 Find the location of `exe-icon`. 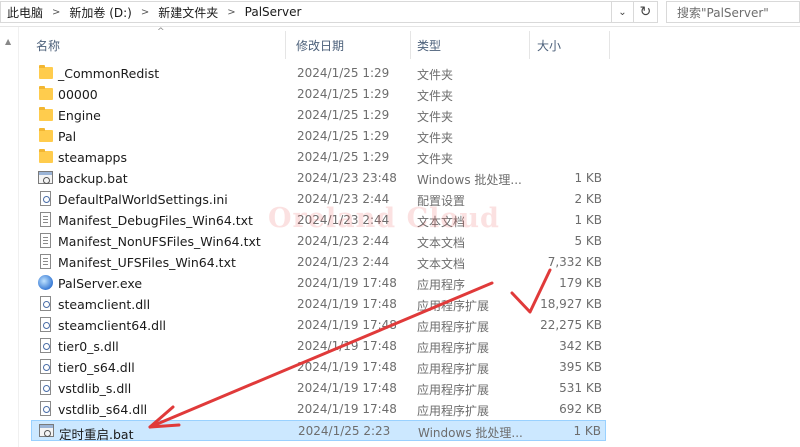

exe-icon is located at coordinates (45, 282).